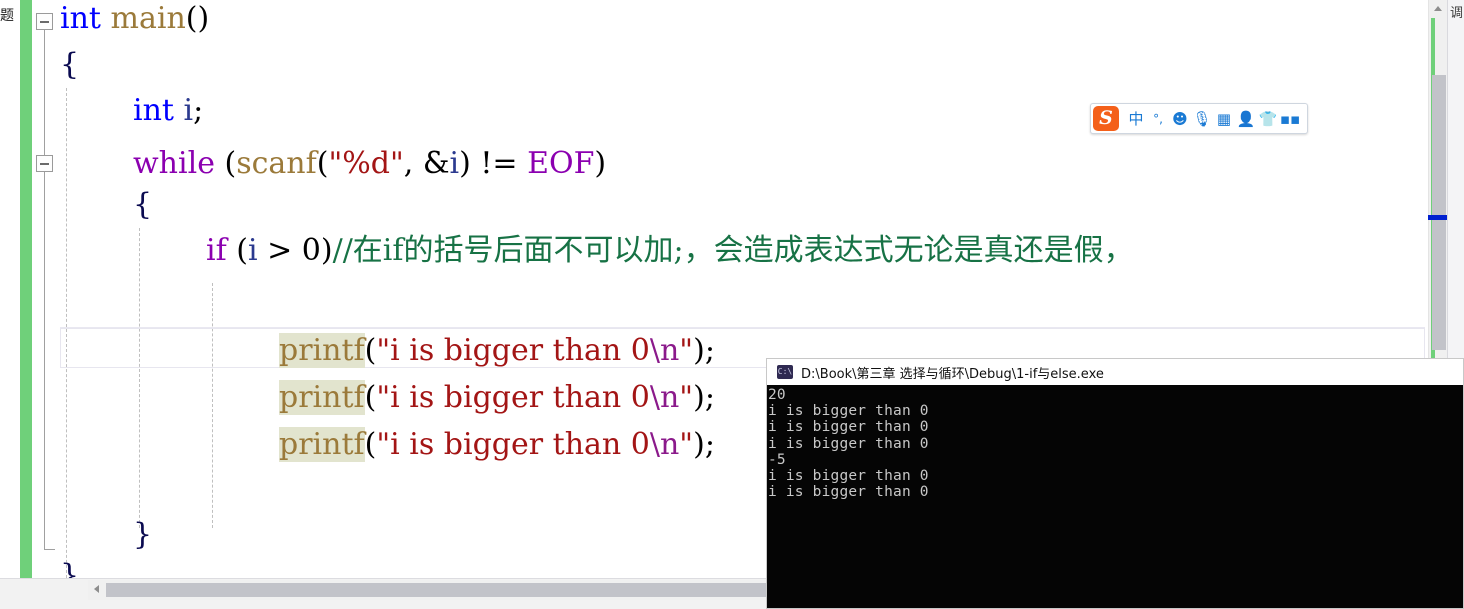 This screenshot has width=1464, height=609. What do you see at coordinates (777, 395) in the screenshot?
I see `console-output-line: 20` at bounding box center [777, 395].